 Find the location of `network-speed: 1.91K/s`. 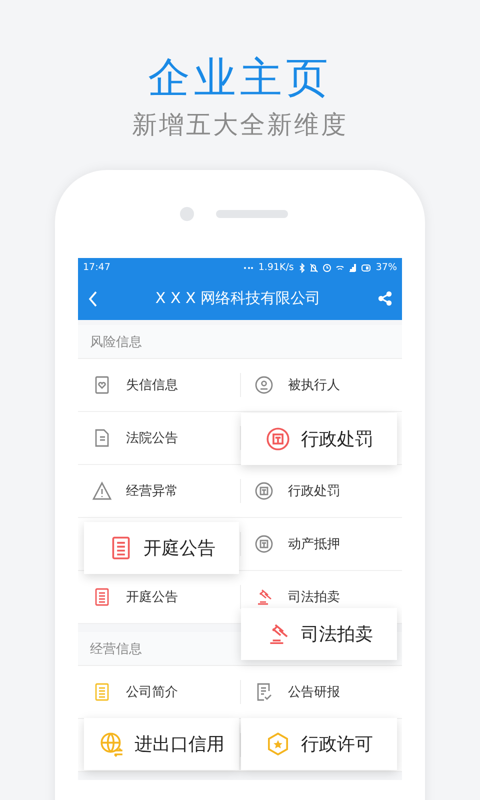

network-speed: 1.91K/s is located at coordinates (276, 267).